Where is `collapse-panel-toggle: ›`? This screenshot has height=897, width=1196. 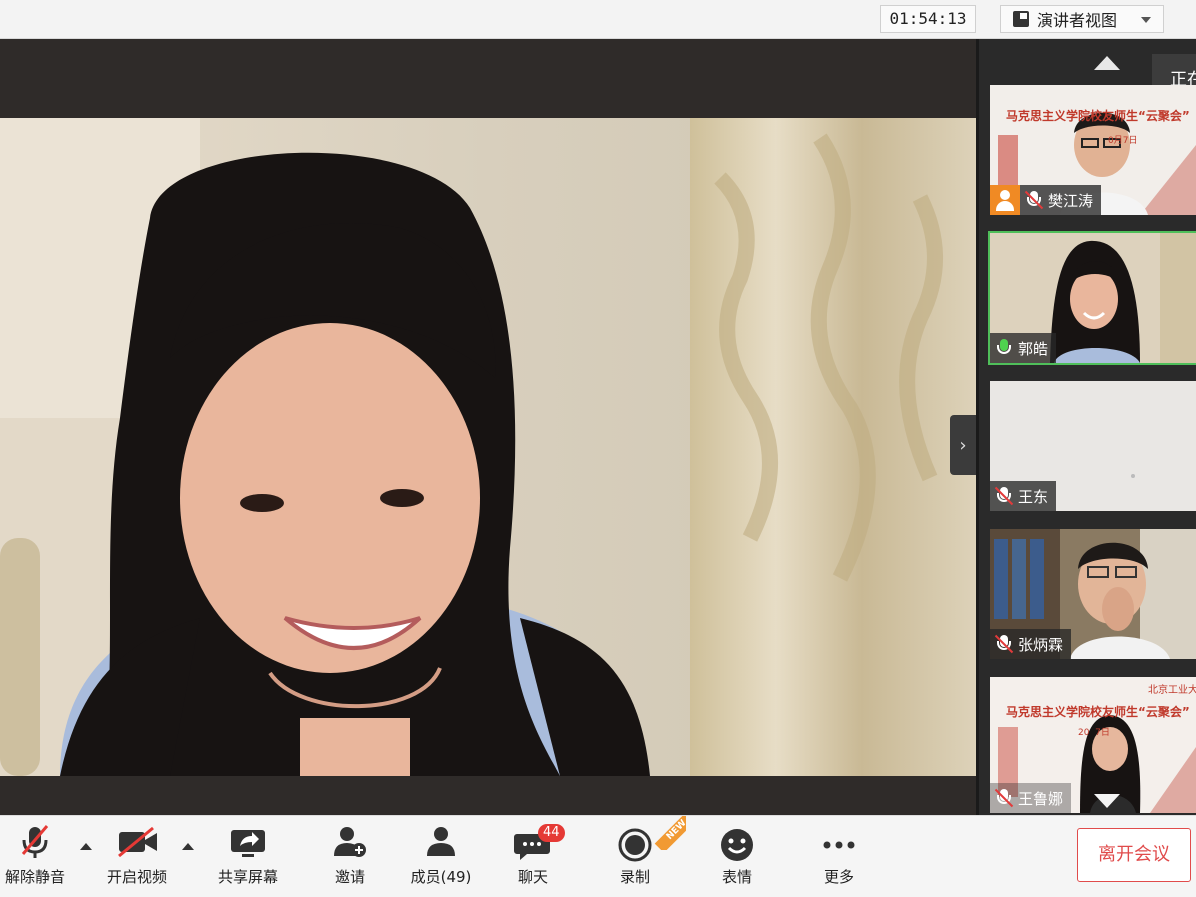
collapse-panel-toggle: › is located at coordinates (963, 445).